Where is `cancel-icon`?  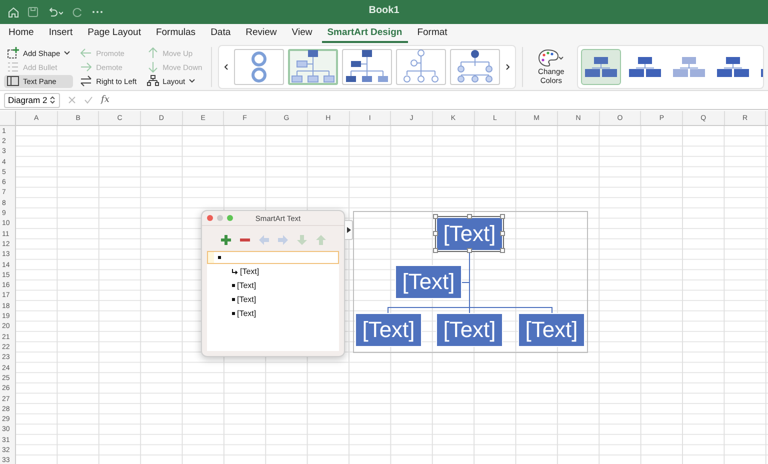 cancel-icon is located at coordinates (72, 100).